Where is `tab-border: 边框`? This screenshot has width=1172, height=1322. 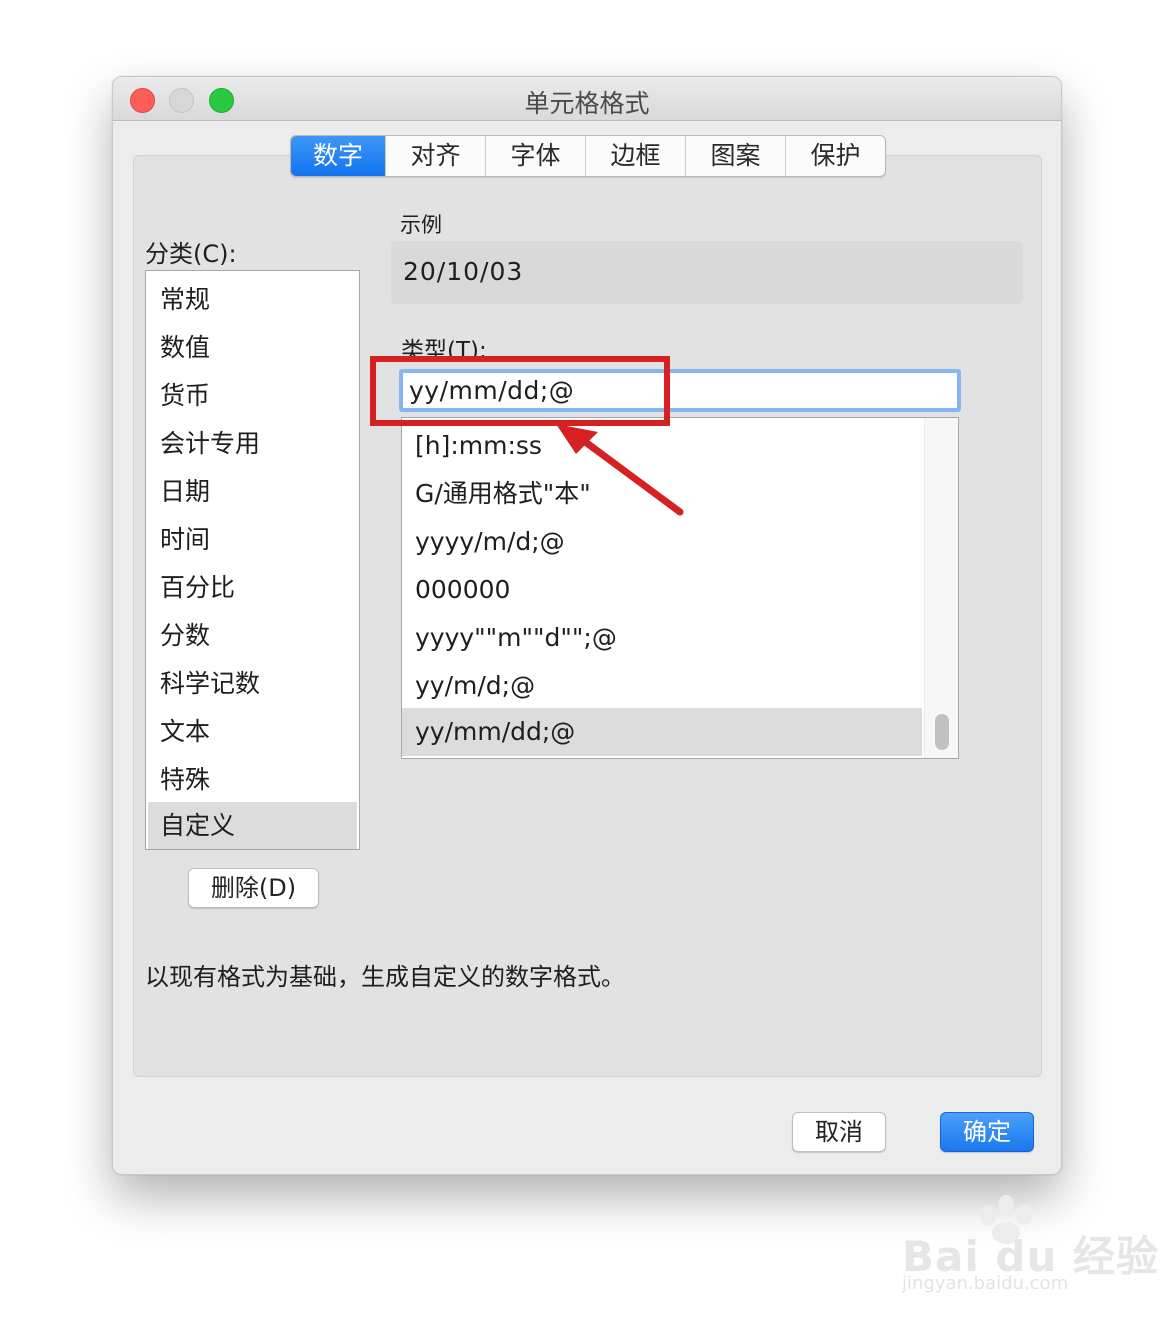
tab-border: 边框 is located at coordinates (635, 156).